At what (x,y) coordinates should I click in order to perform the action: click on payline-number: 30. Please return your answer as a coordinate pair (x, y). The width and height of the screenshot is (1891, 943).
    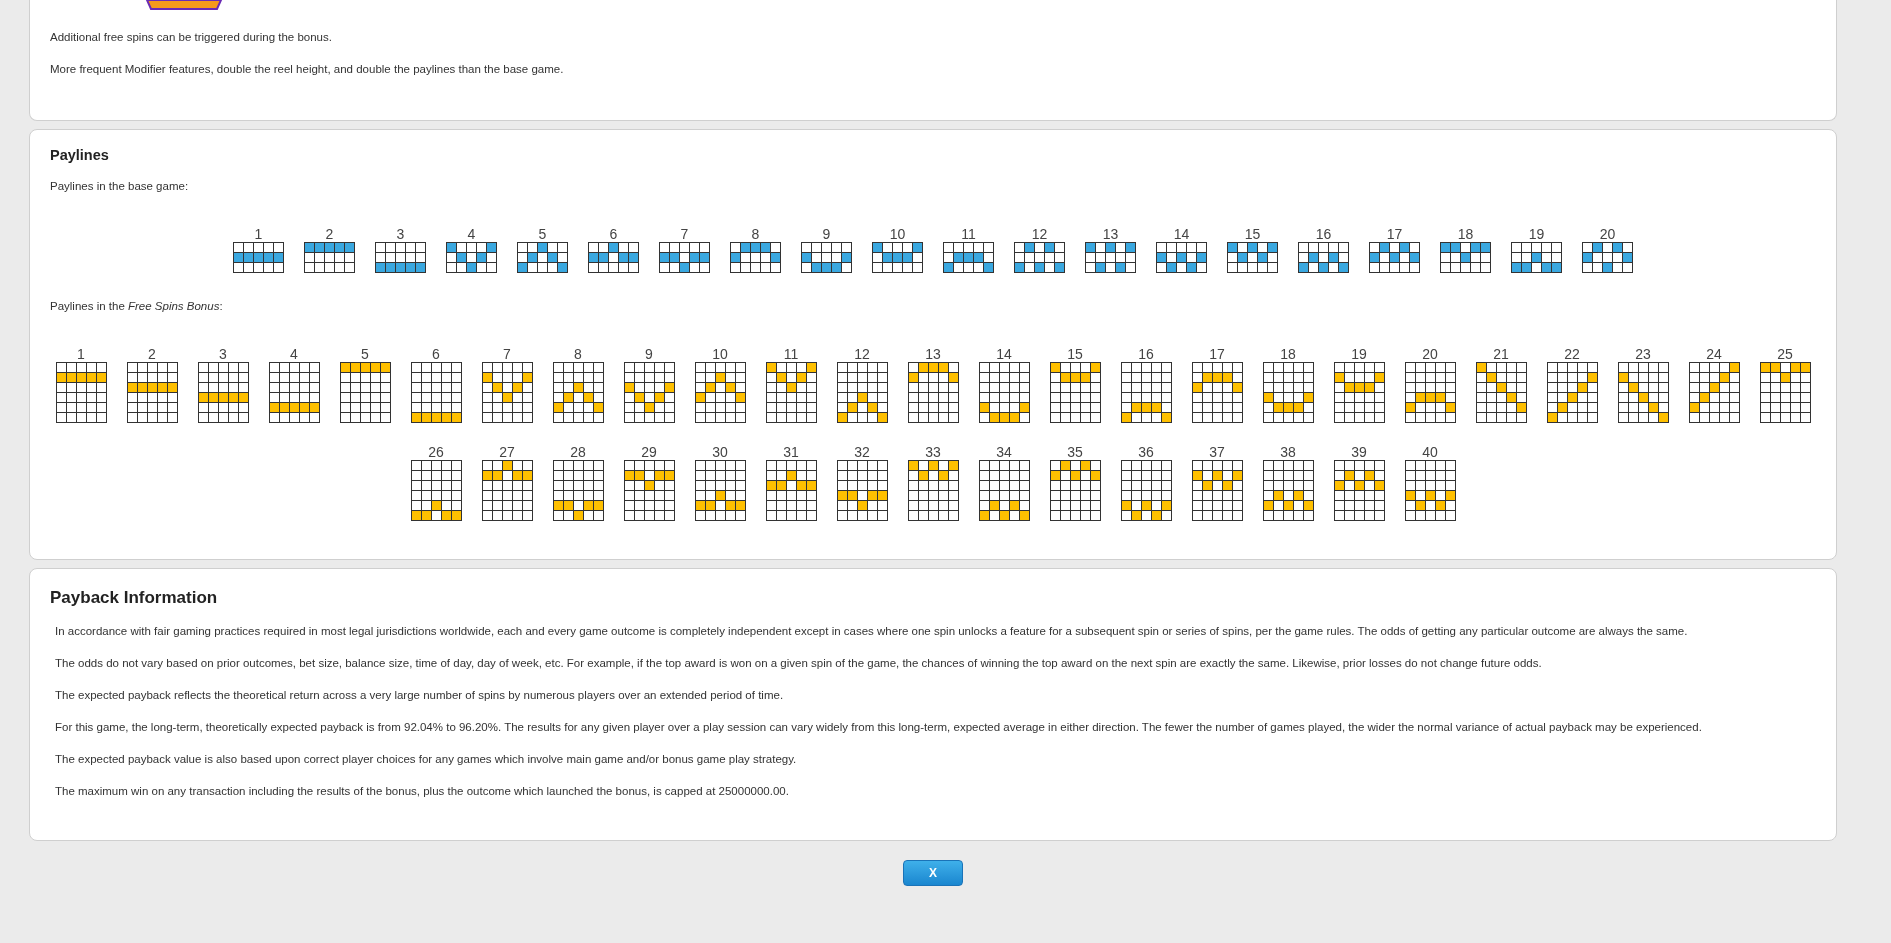
    Looking at the image, I should click on (720, 452).